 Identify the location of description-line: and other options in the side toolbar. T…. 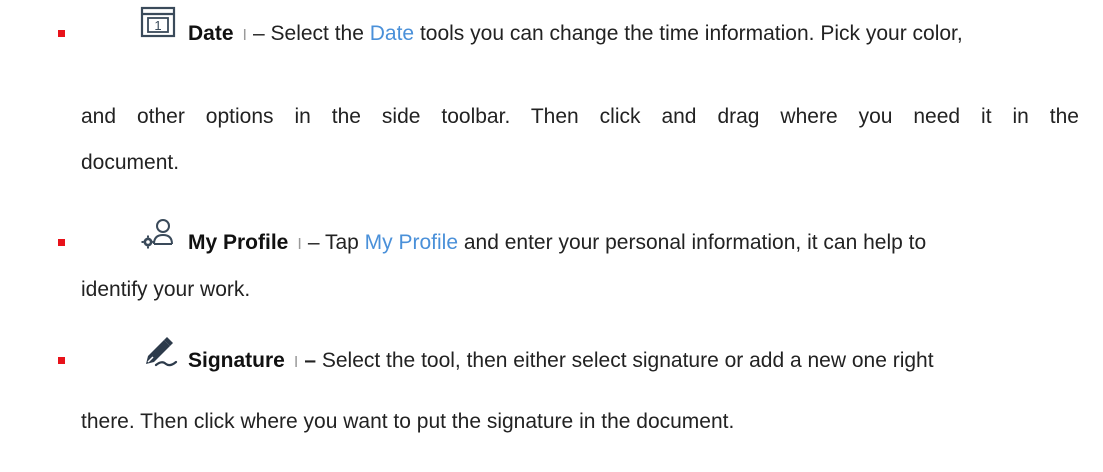
(580, 116).